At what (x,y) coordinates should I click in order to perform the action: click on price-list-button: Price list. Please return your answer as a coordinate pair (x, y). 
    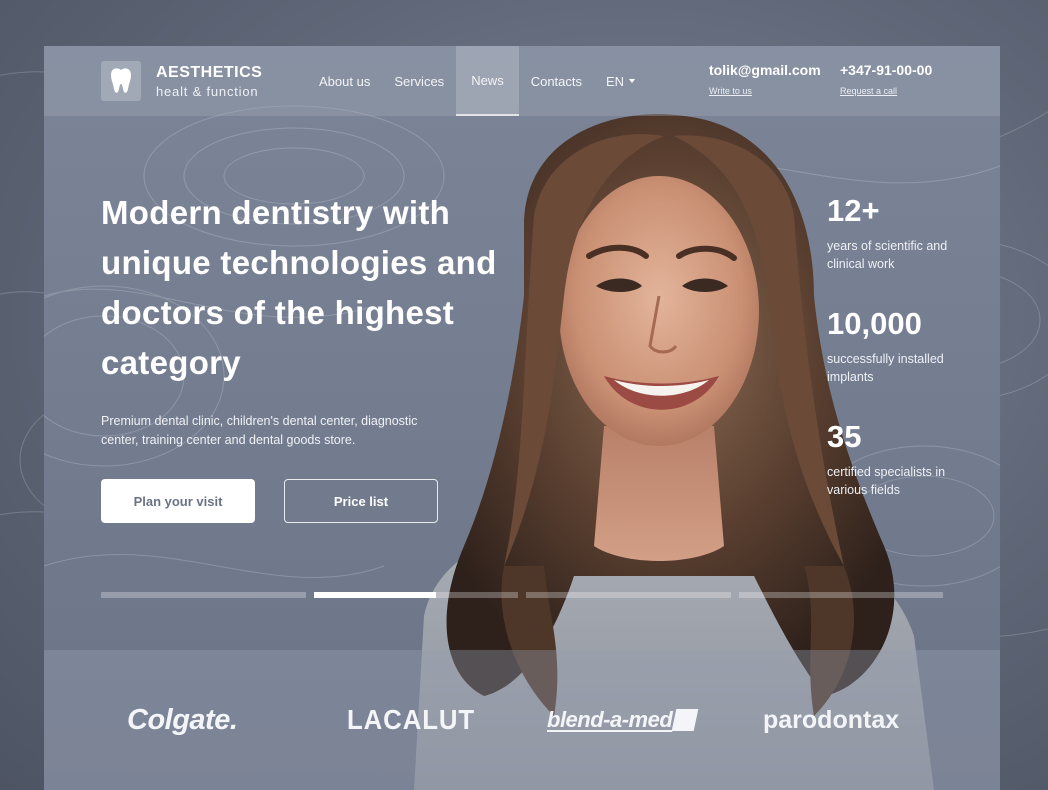
    Looking at the image, I should click on (361, 501).